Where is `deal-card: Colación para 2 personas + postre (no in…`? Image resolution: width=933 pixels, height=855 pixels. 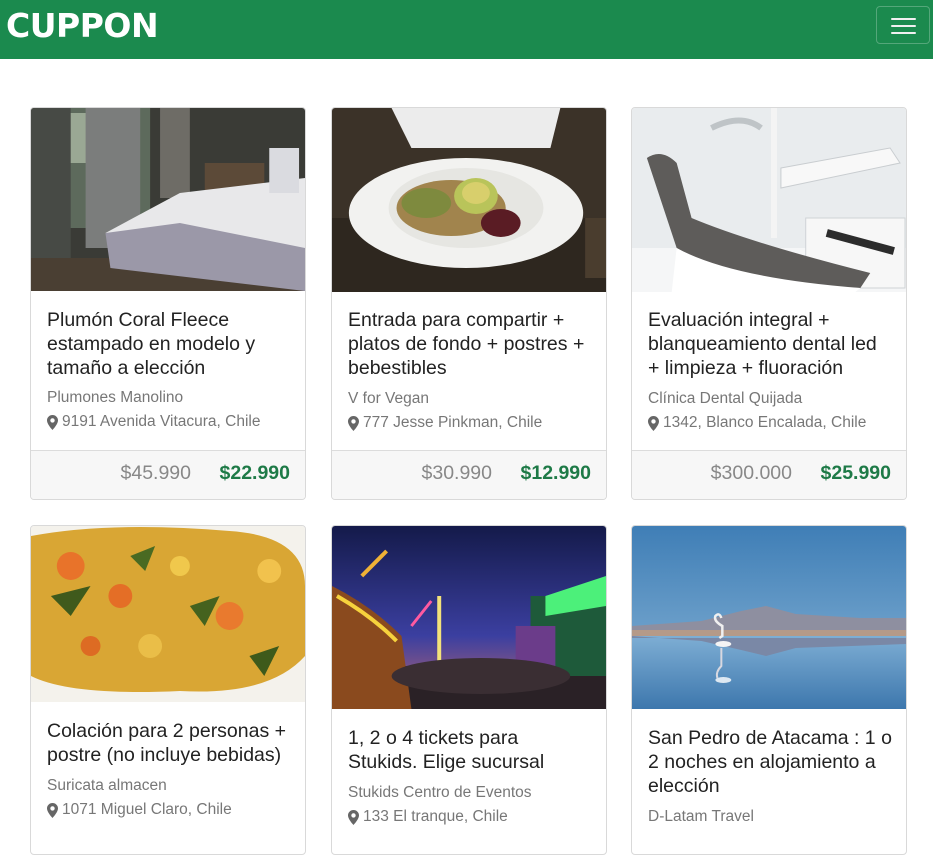
deal-card: Colación para 2 personas + postre (no in… is located at coordinates (168, 690).